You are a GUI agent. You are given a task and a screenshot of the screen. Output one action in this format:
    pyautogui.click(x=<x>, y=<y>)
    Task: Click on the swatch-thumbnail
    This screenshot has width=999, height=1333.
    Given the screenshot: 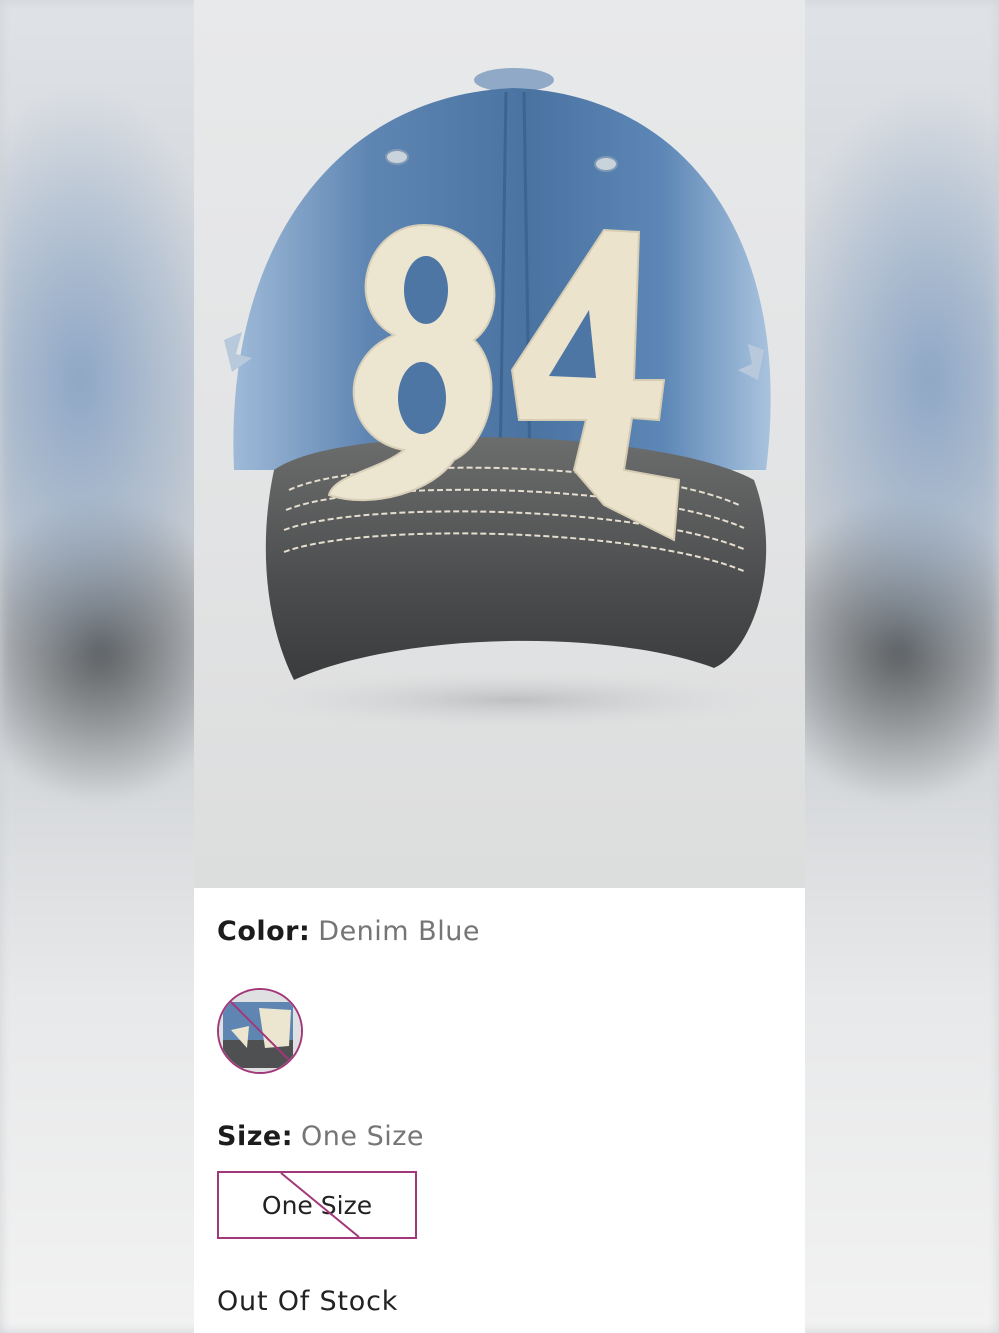 What is the action you would take?
    pyautogui.click(x=260, y=1031)
    